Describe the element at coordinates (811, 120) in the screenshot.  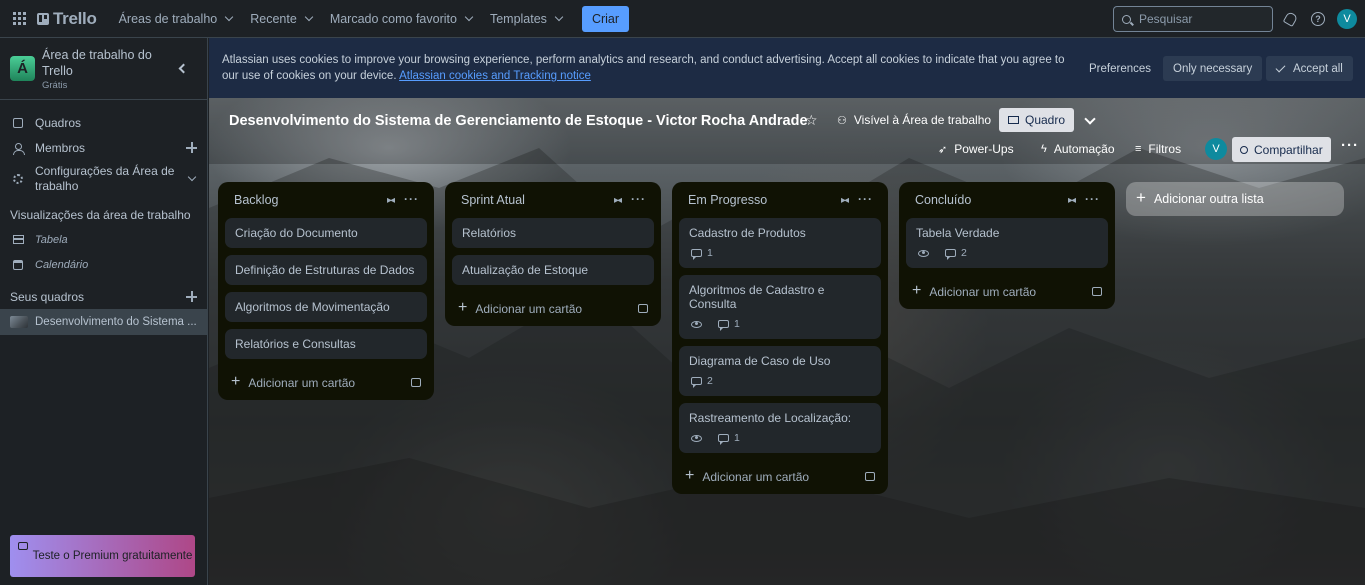
I see `star-icon: ☆` at that location.